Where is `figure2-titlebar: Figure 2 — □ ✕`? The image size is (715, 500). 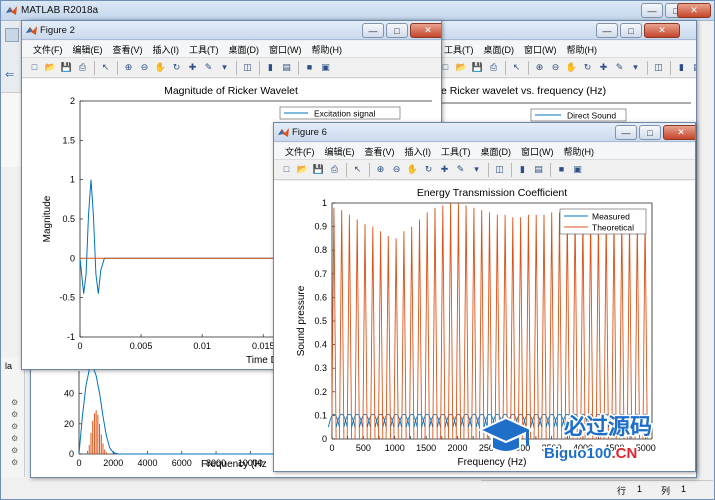 figure2-titlebar: Figure 2 — □ ✕ is located at coordinates (231, 30).